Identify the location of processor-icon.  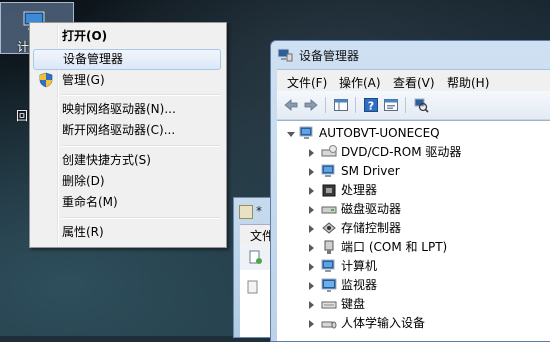
(329, 190).